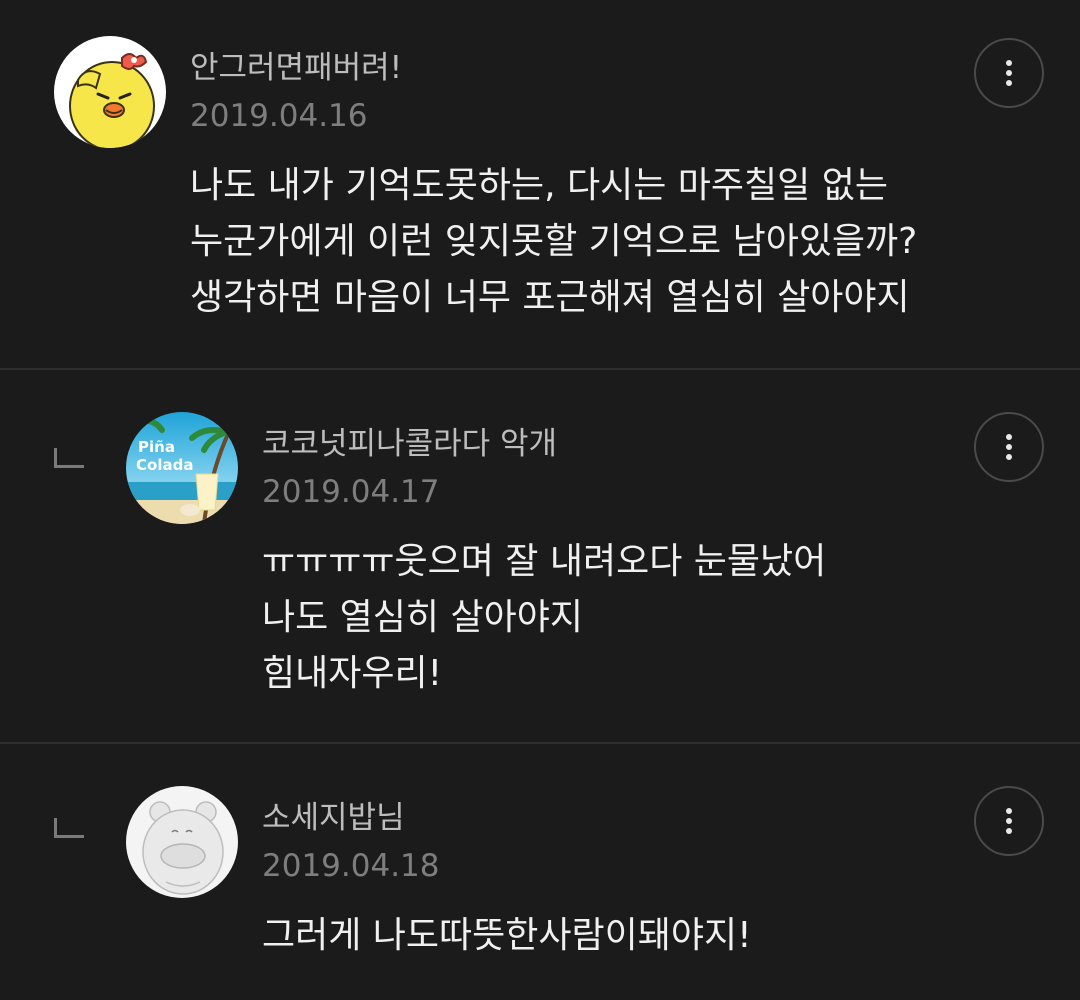 This screenshot has width=1080, height=1000. I want to click on comment-text-line: 나도 내가 기억도못하는, 다시는 마주칠일 없는, so click(539, 185).